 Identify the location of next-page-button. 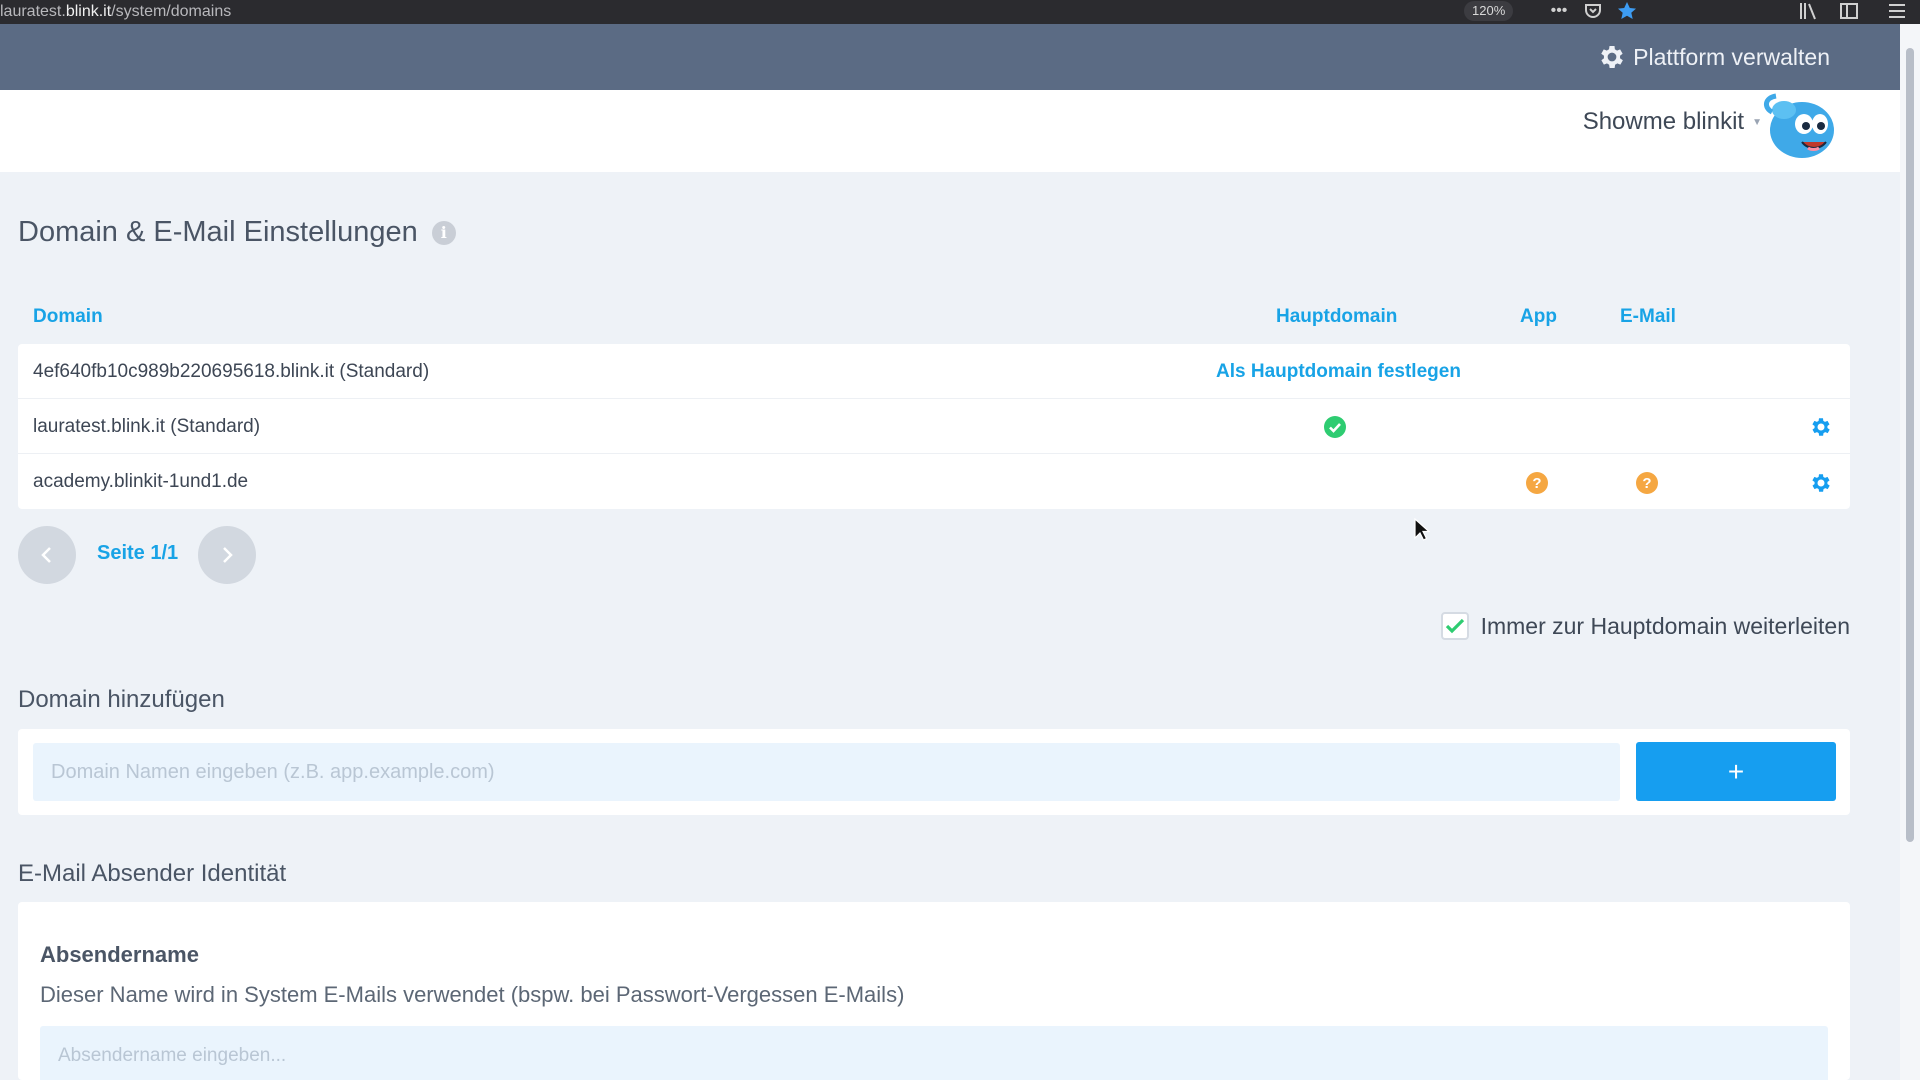
(227, 555).